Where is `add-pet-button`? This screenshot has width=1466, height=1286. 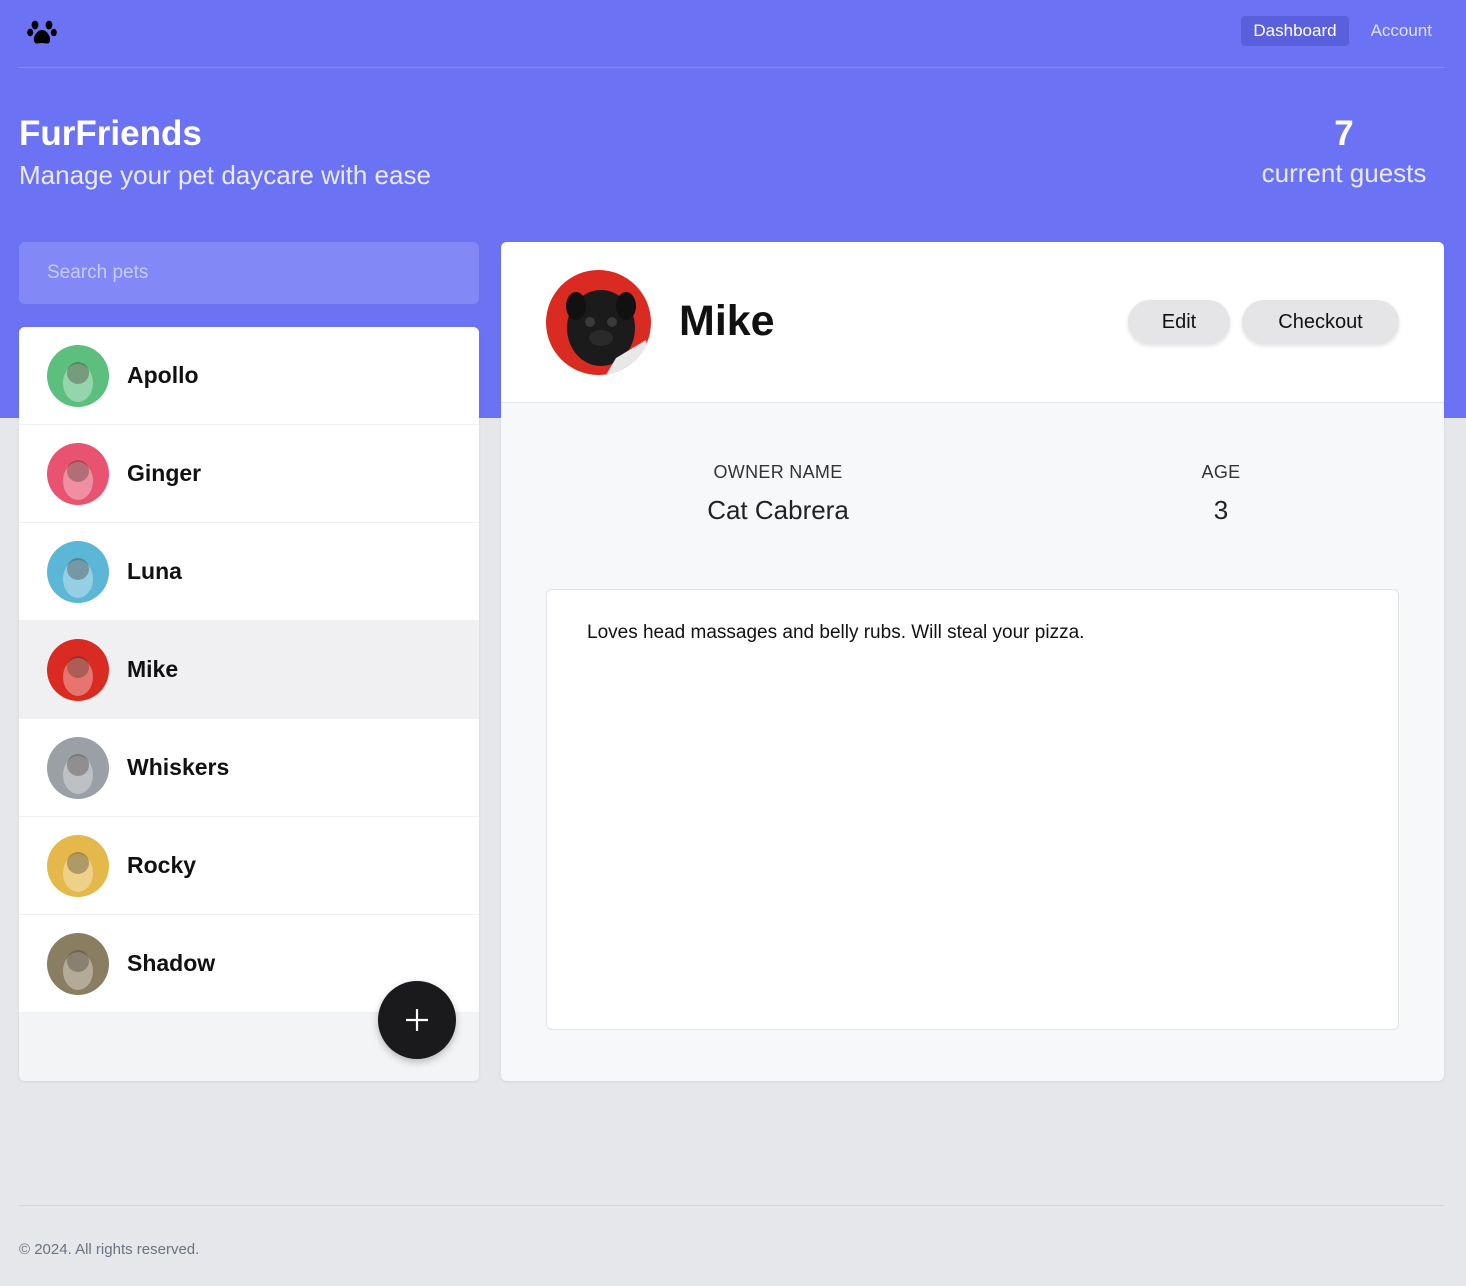 add-pet-button is located at coordinates (417, 1020).